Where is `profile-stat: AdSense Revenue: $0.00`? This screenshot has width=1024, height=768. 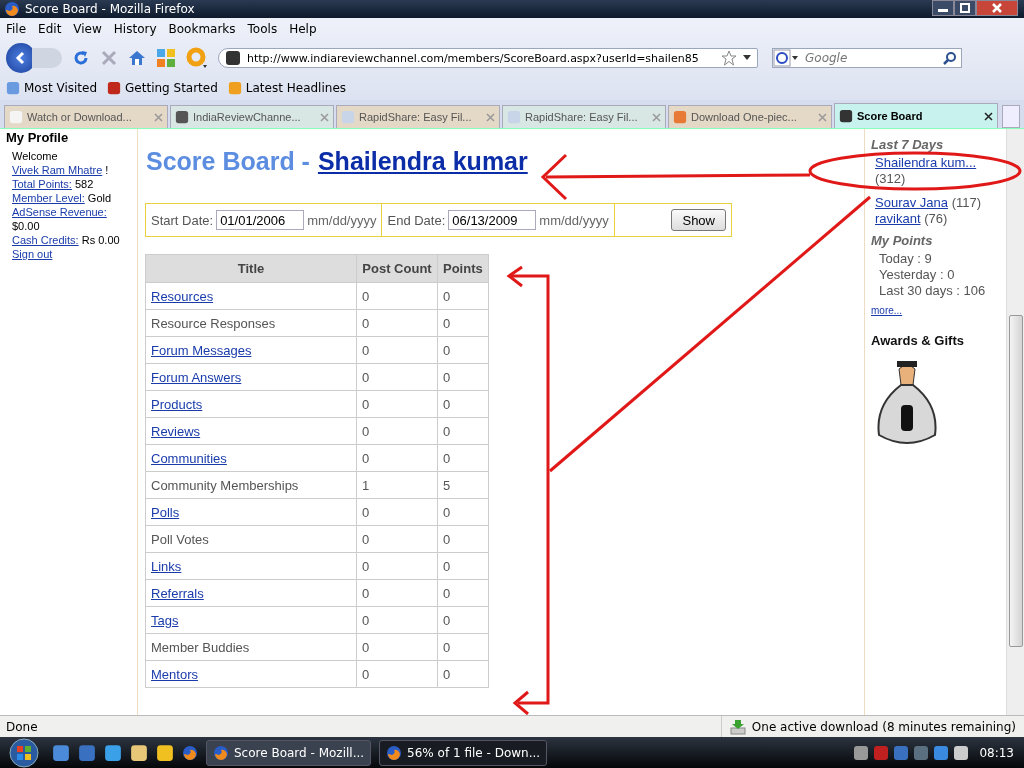
profile-stat: AdSense Revenue: $0.00 is located at coordinates (59, 219).